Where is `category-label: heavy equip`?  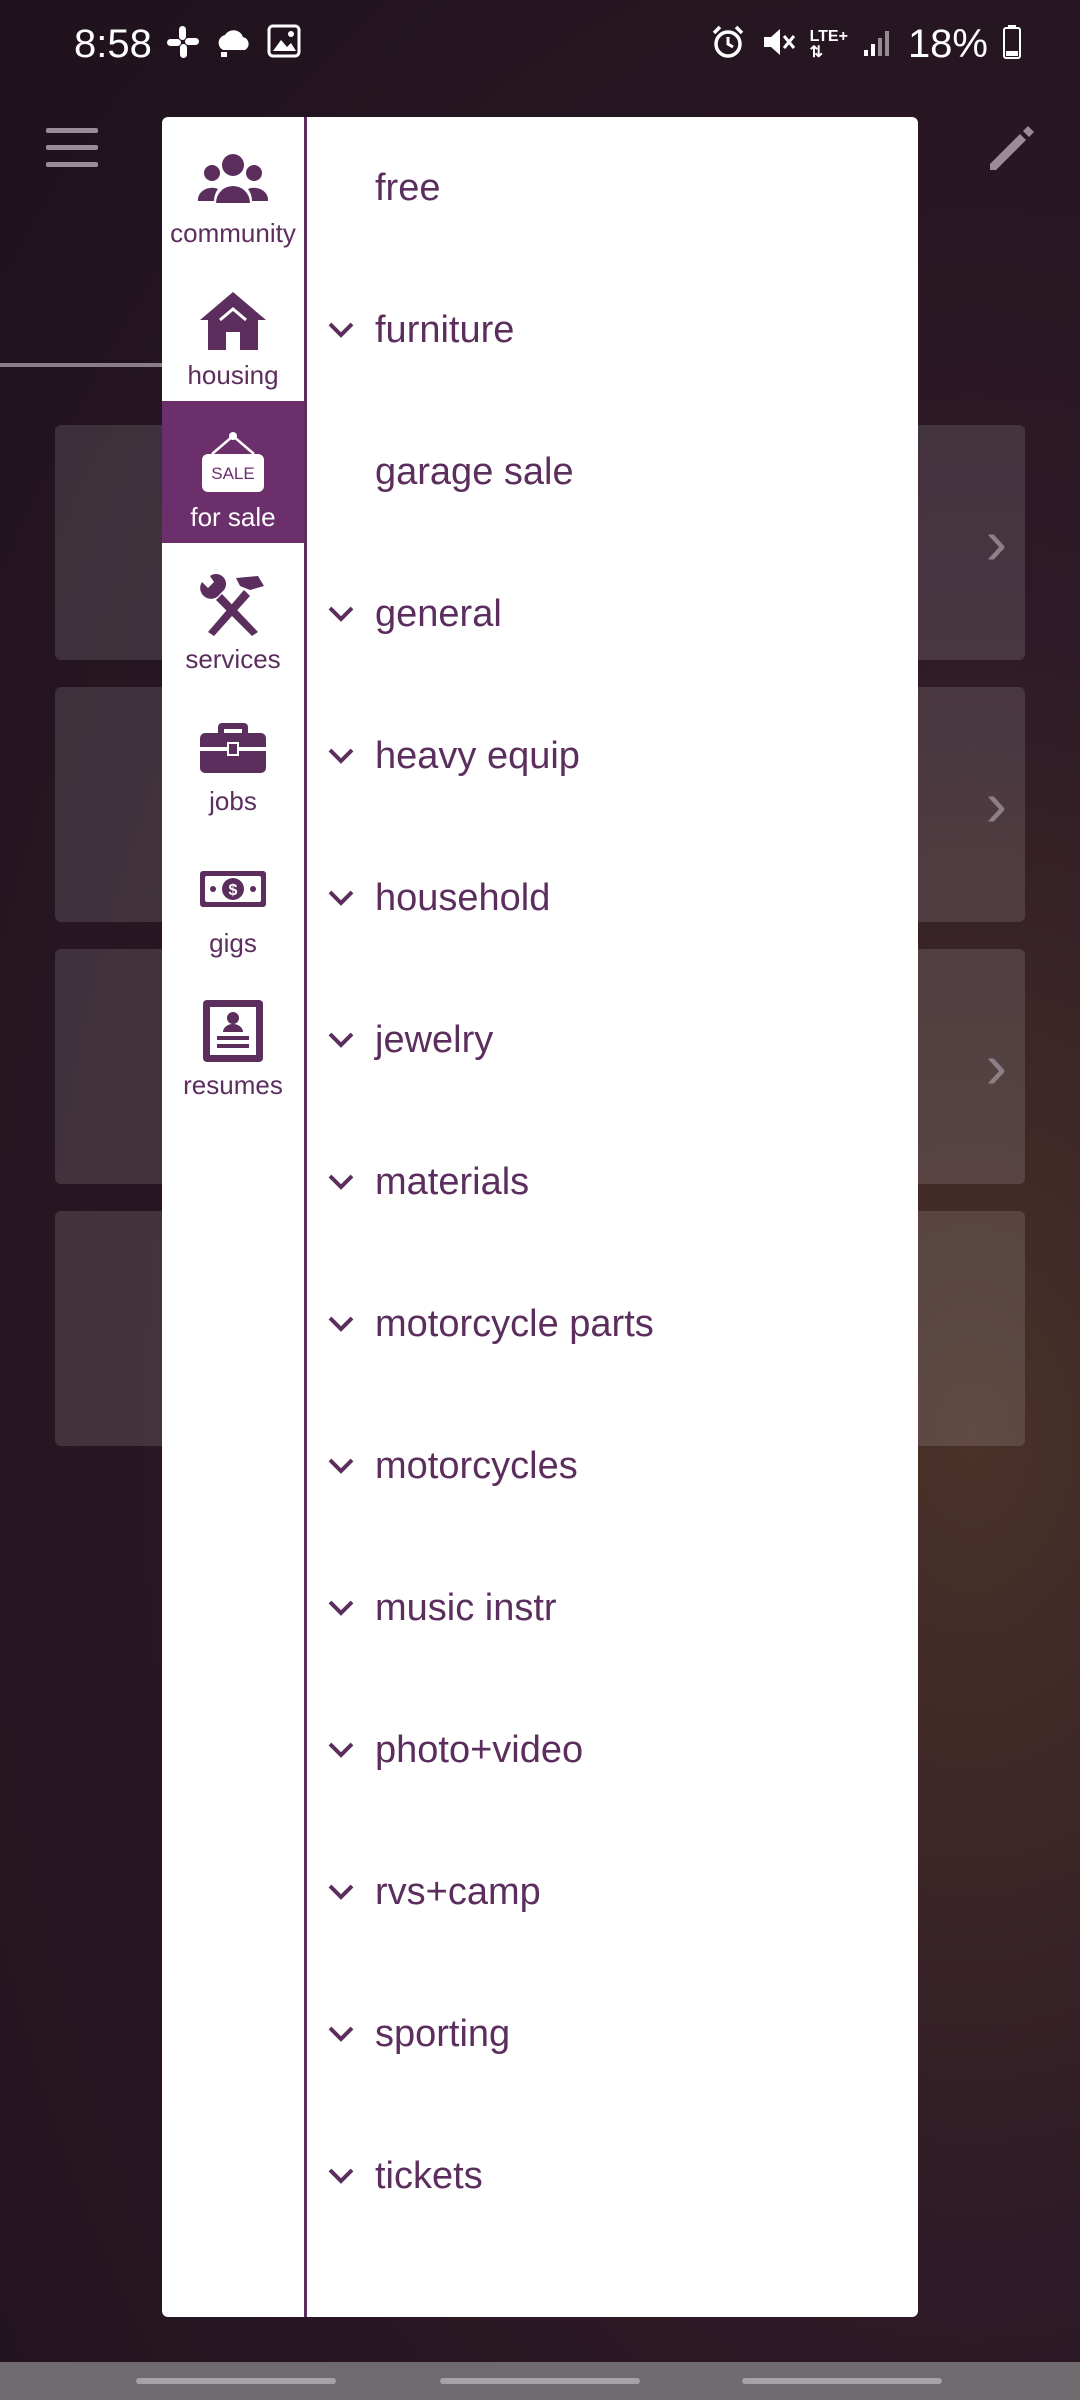
category-label: heavy equip is located at coordinates (477, 755).